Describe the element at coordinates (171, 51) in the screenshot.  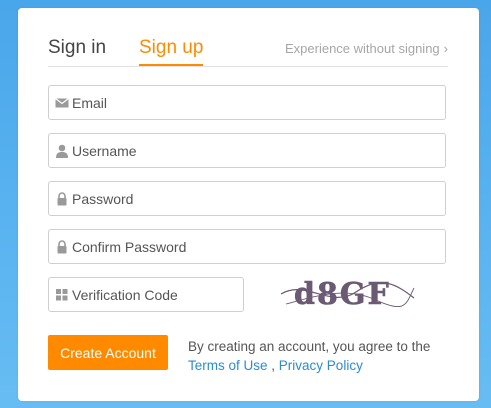
I see `tab-sign-up: Sign up` at that location.